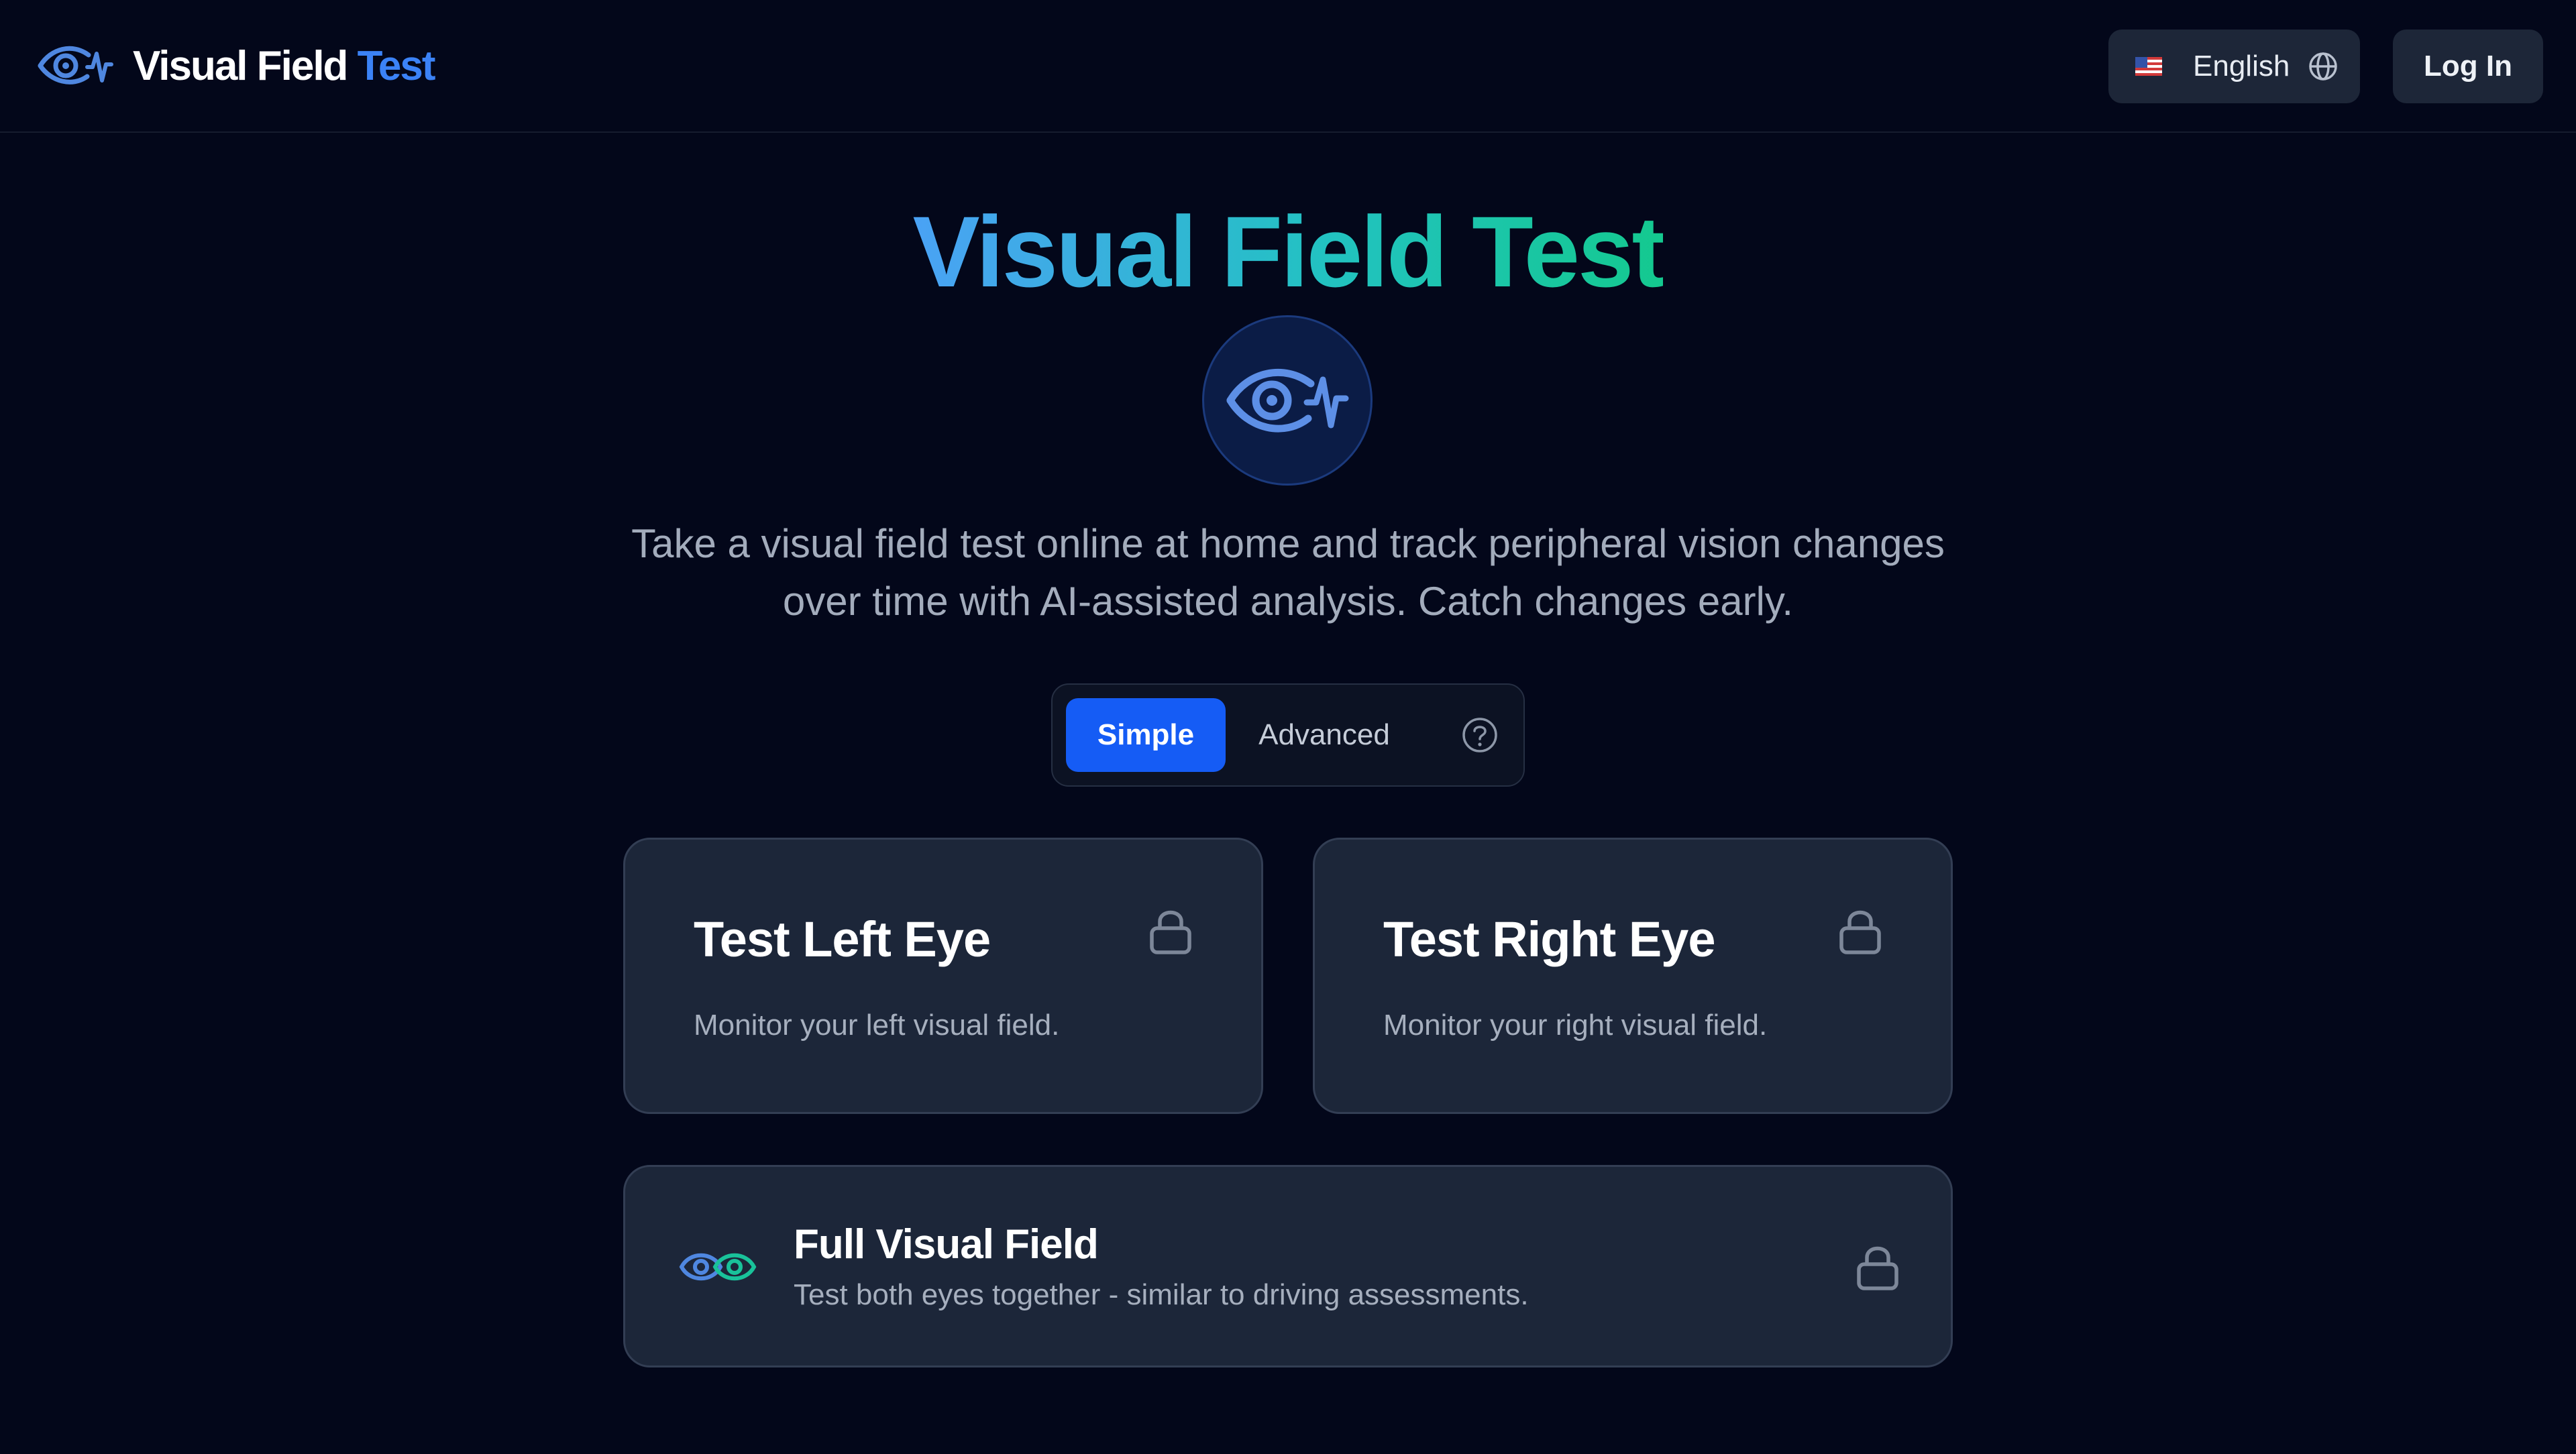  Describe the element at coordinates (2241, 66) in the screenshot. I see `language-label: English` at that location.